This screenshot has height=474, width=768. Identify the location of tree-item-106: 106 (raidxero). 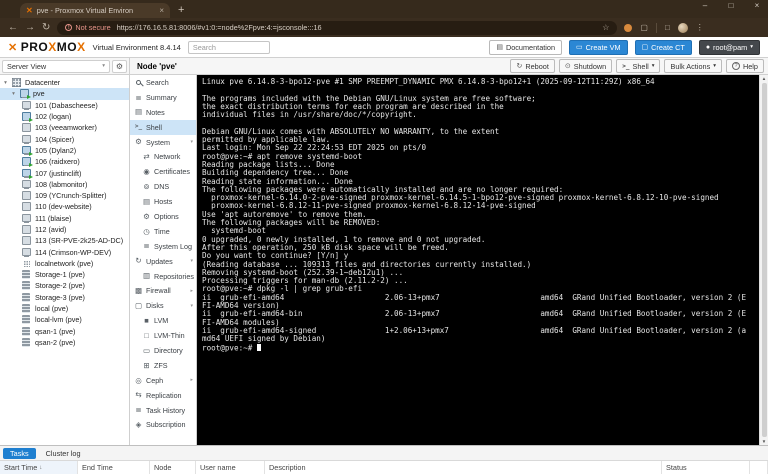
(64, 162).